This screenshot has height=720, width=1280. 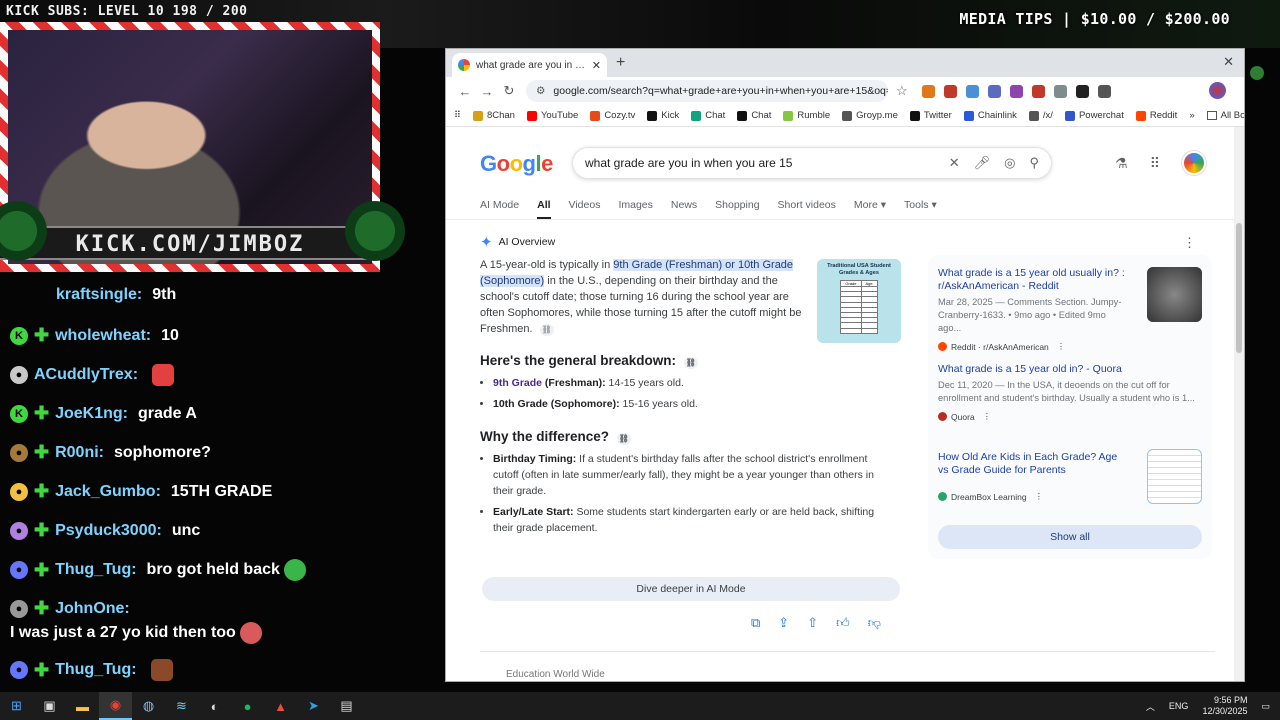 I want to click on site-info-icon: ⚙, so click(x=540, y=91).